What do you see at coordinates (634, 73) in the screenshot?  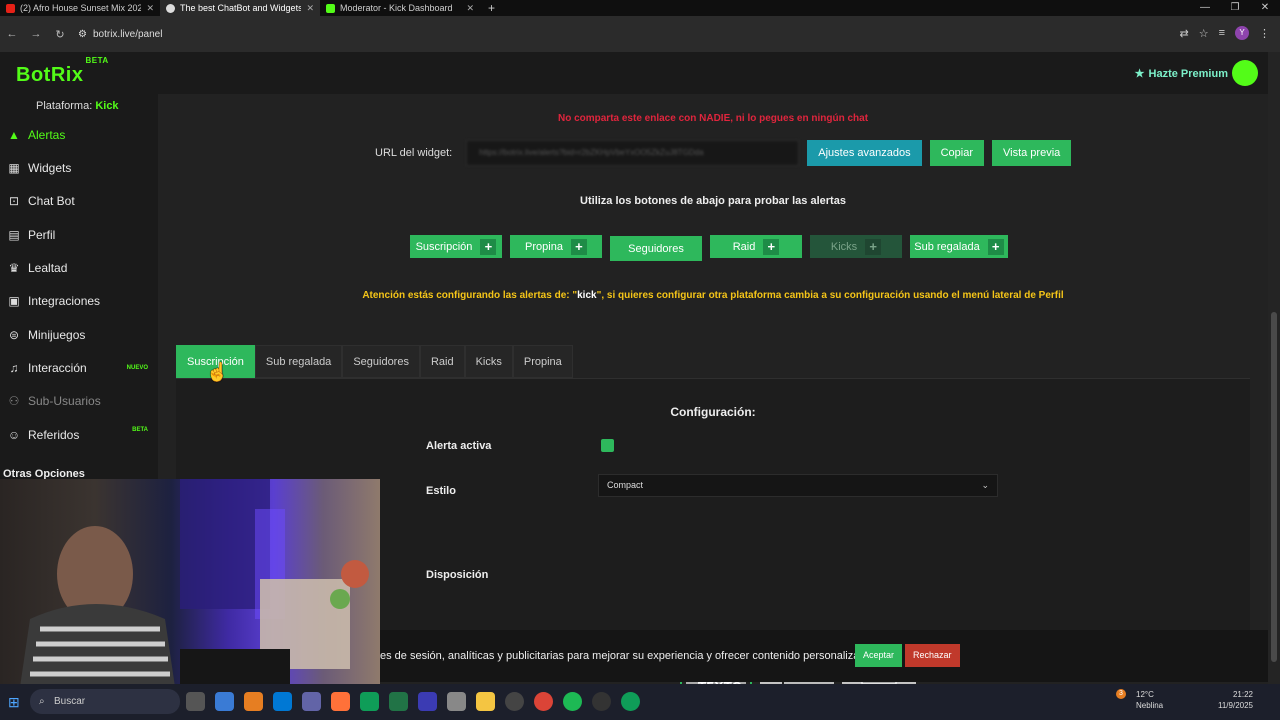 I see `app-header: BotRixBETA ★ Hazte Premium` at bounding box center [634, 73].